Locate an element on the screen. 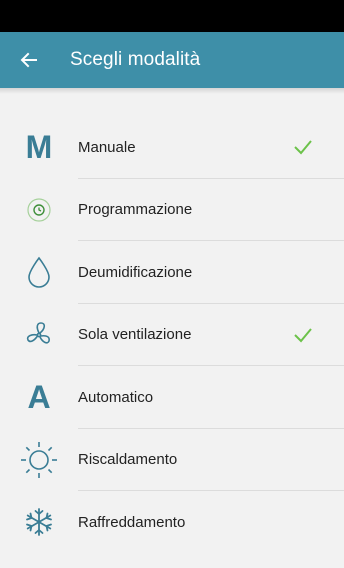 The height and width of the screenshot is (568, 344). mode-label: Automatico is located at coordinates (116, 397).